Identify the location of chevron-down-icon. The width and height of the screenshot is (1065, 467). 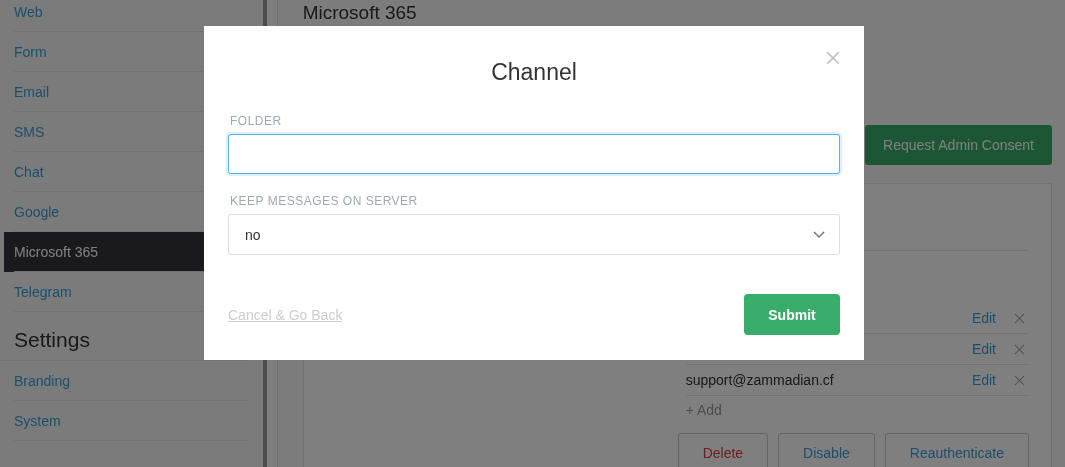
(819, 234).